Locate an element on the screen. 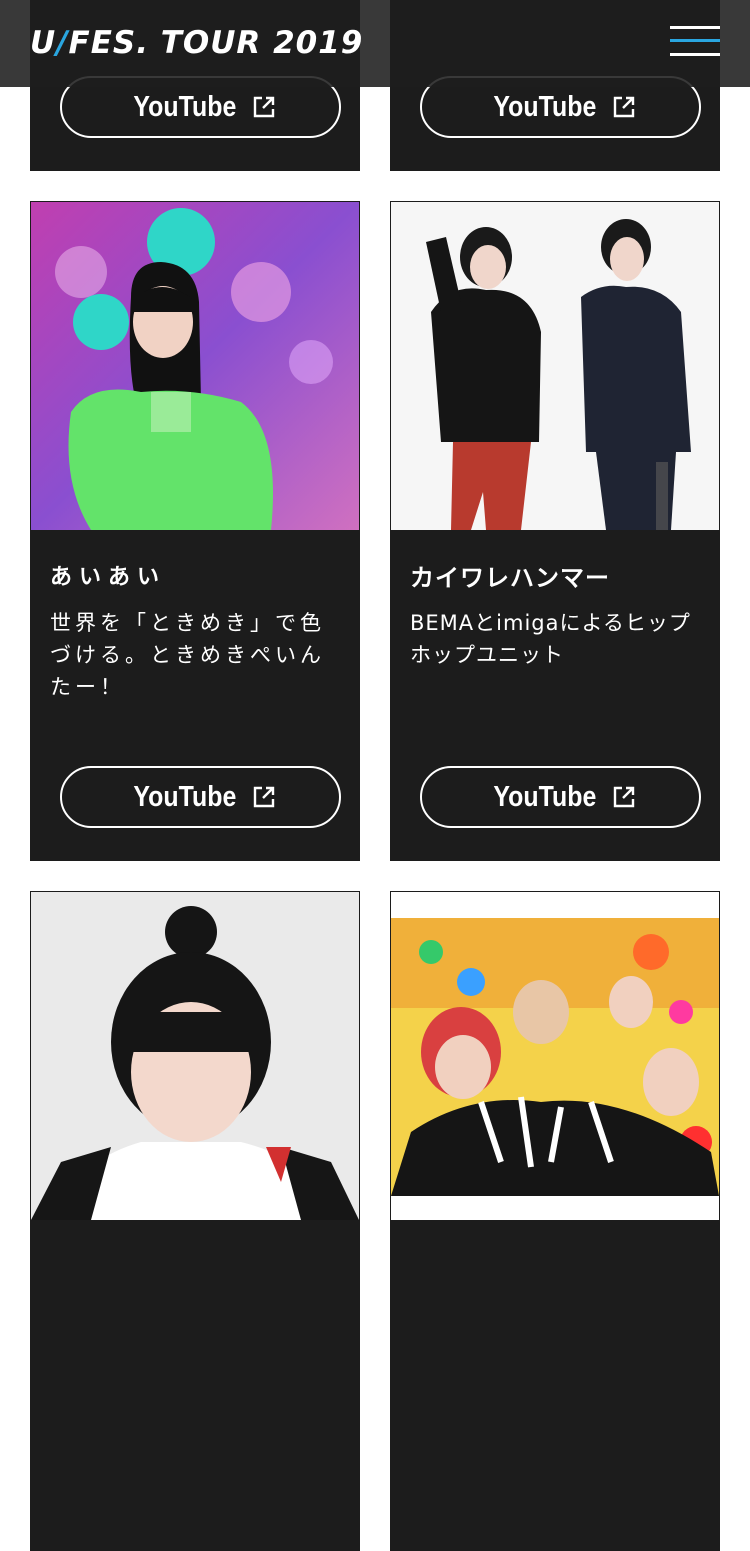 The image size is (750, 1551). logo-text: FES. TOUR 2019 is located at coordinates (216, 43).